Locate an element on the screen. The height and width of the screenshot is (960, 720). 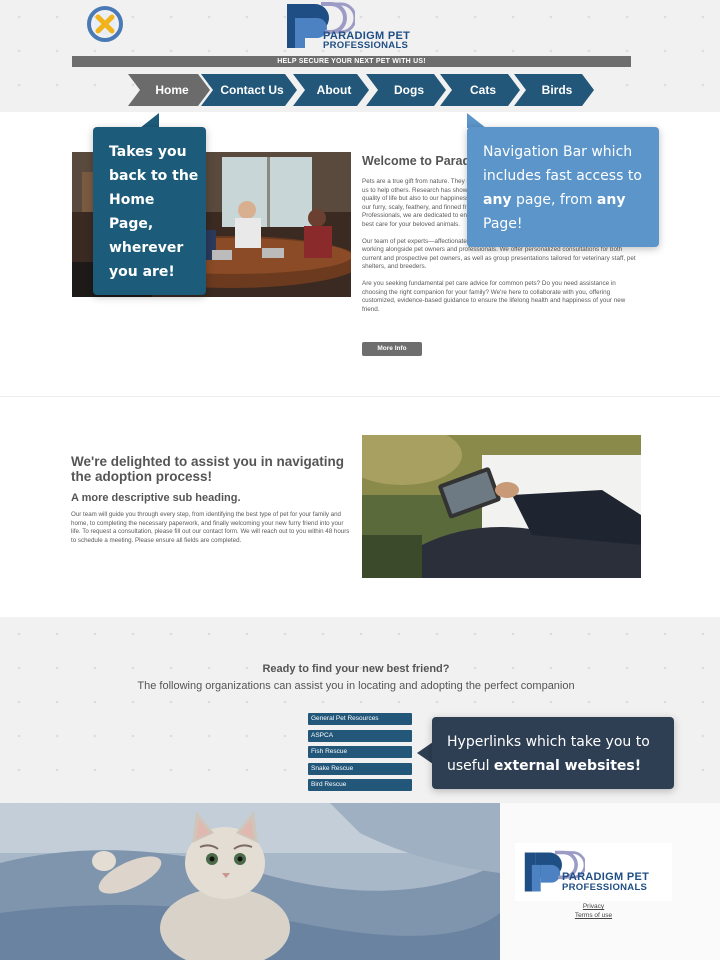
nav-birds: Birds is located at coordinates (554, 90).